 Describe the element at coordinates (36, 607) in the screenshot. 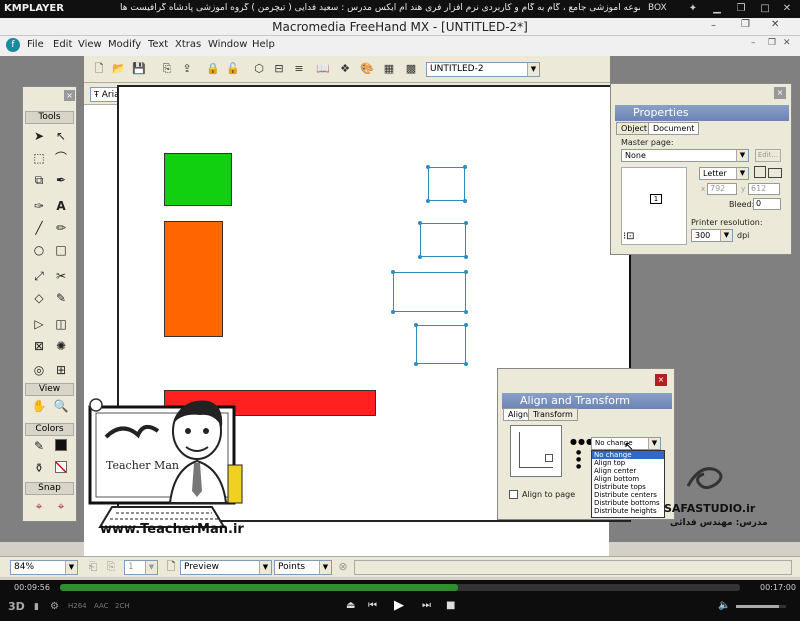

I see `capture-icon: ▮` at that location.